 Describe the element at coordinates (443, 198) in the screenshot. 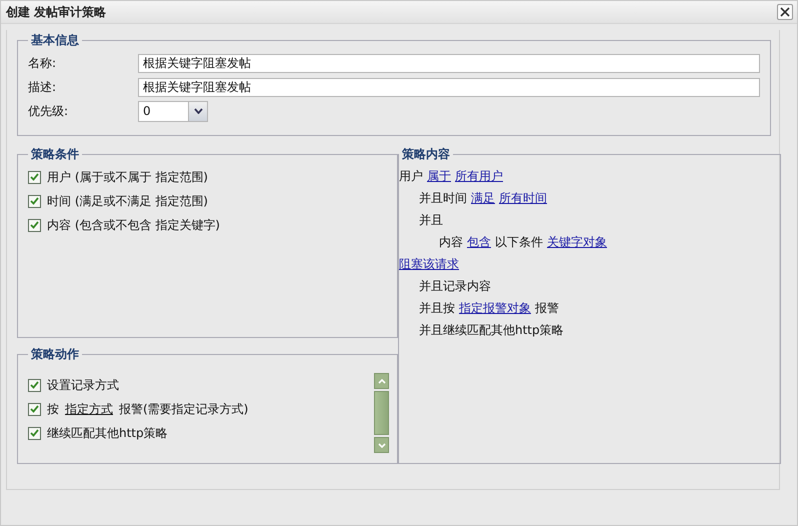

I see `policy-text: 并且时间` at that location.